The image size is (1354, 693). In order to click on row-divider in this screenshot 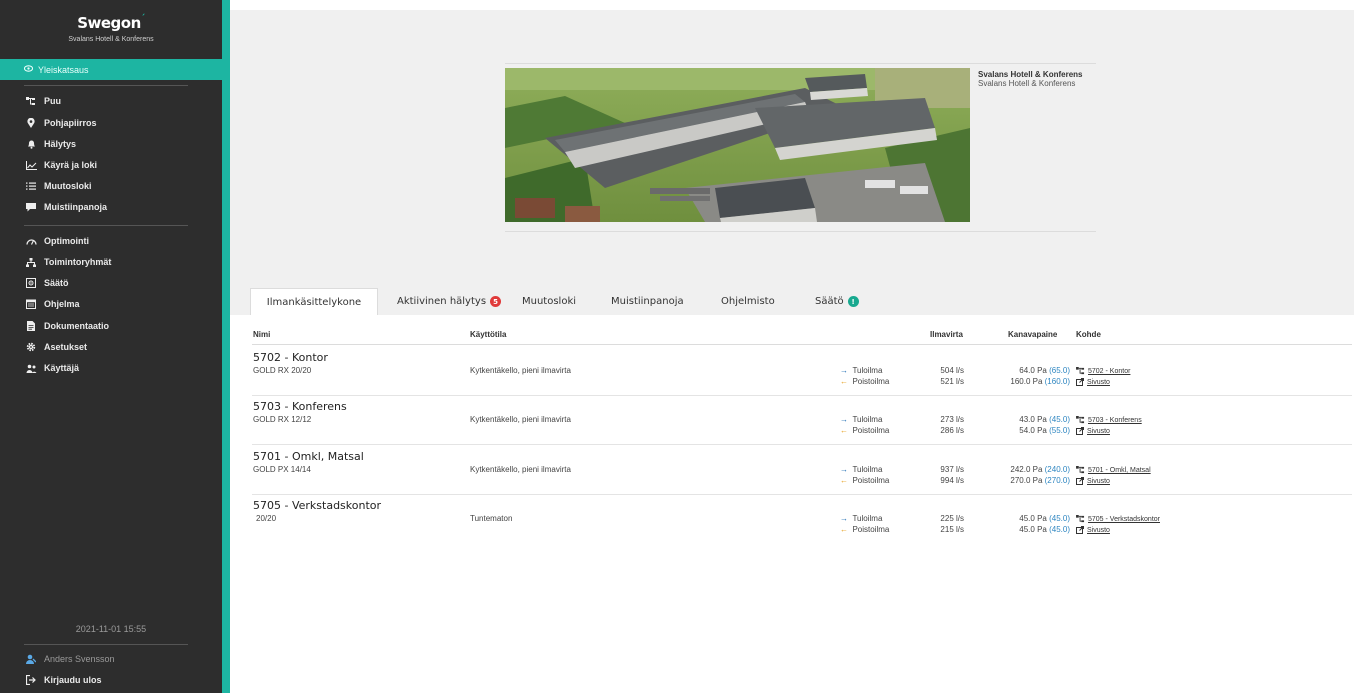, I will do `click(802, 395)`.